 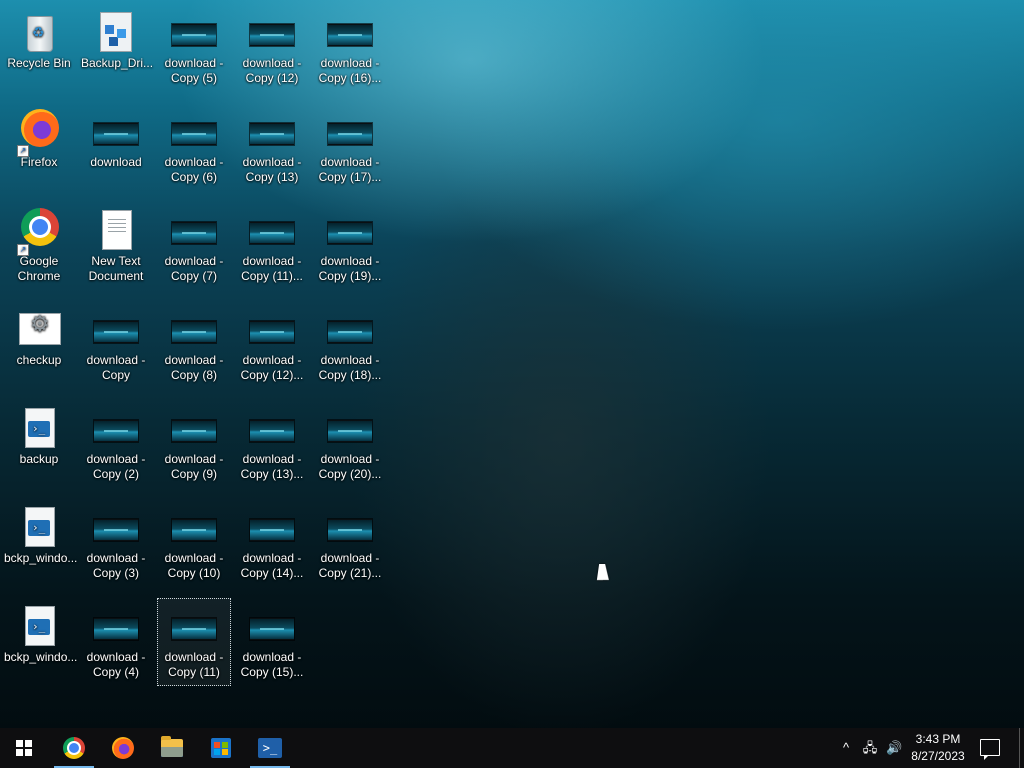 I want to click on taskbar-firefox, so click(x=123, y=748).